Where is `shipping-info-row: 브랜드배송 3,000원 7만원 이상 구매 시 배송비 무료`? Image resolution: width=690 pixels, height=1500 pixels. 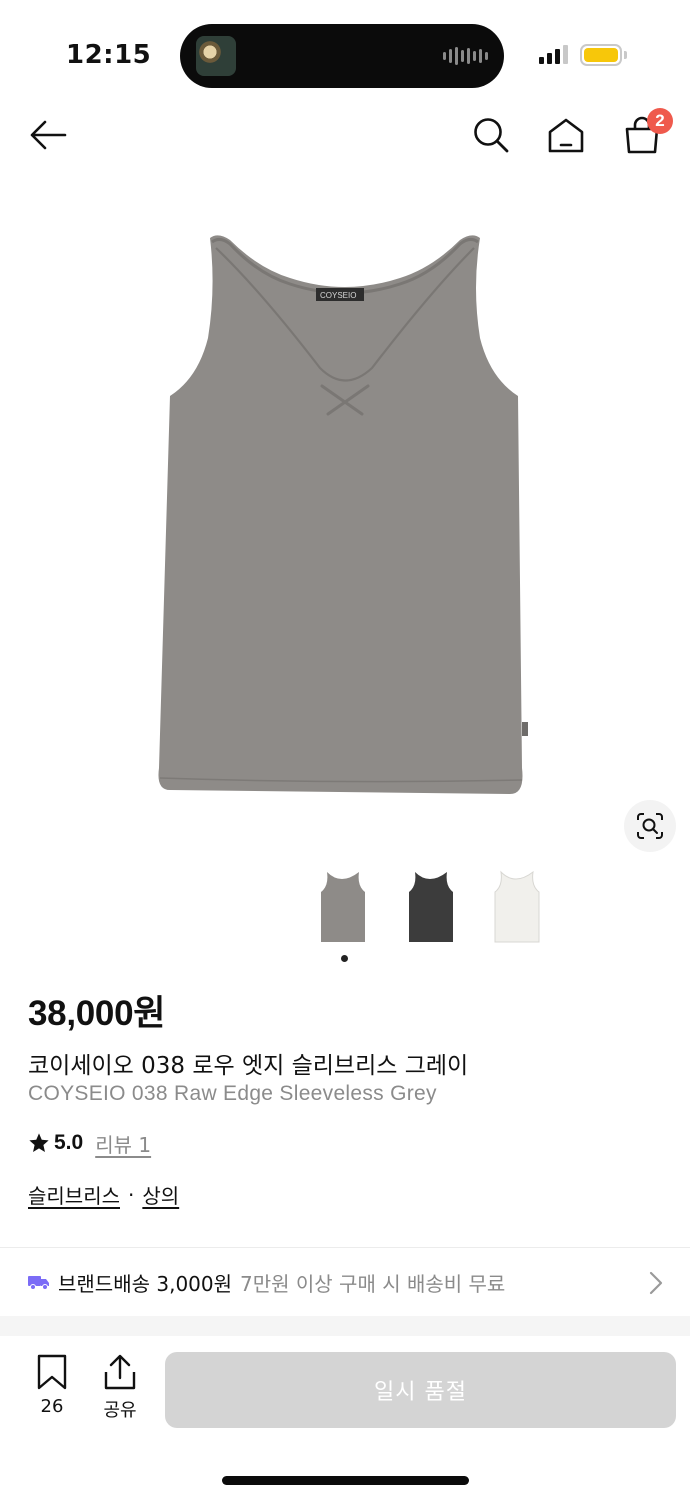 shipping-info-row: 브랜드배송 3,000원 7만원 이상 구매 시 배송비 무료 is located at coordinates (345, 1282).